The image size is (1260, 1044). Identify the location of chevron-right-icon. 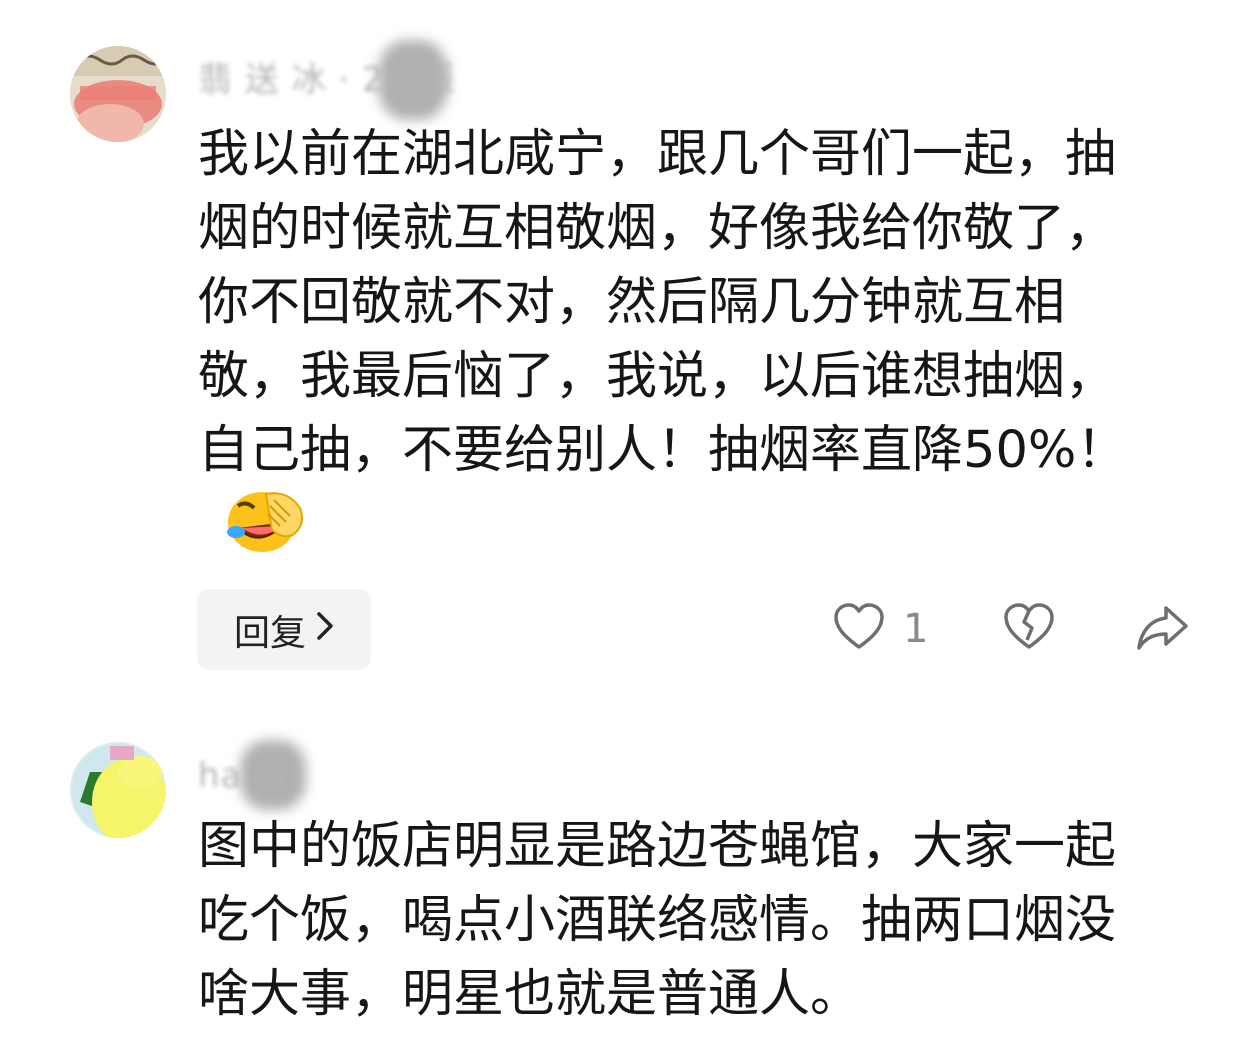
(325, 629).